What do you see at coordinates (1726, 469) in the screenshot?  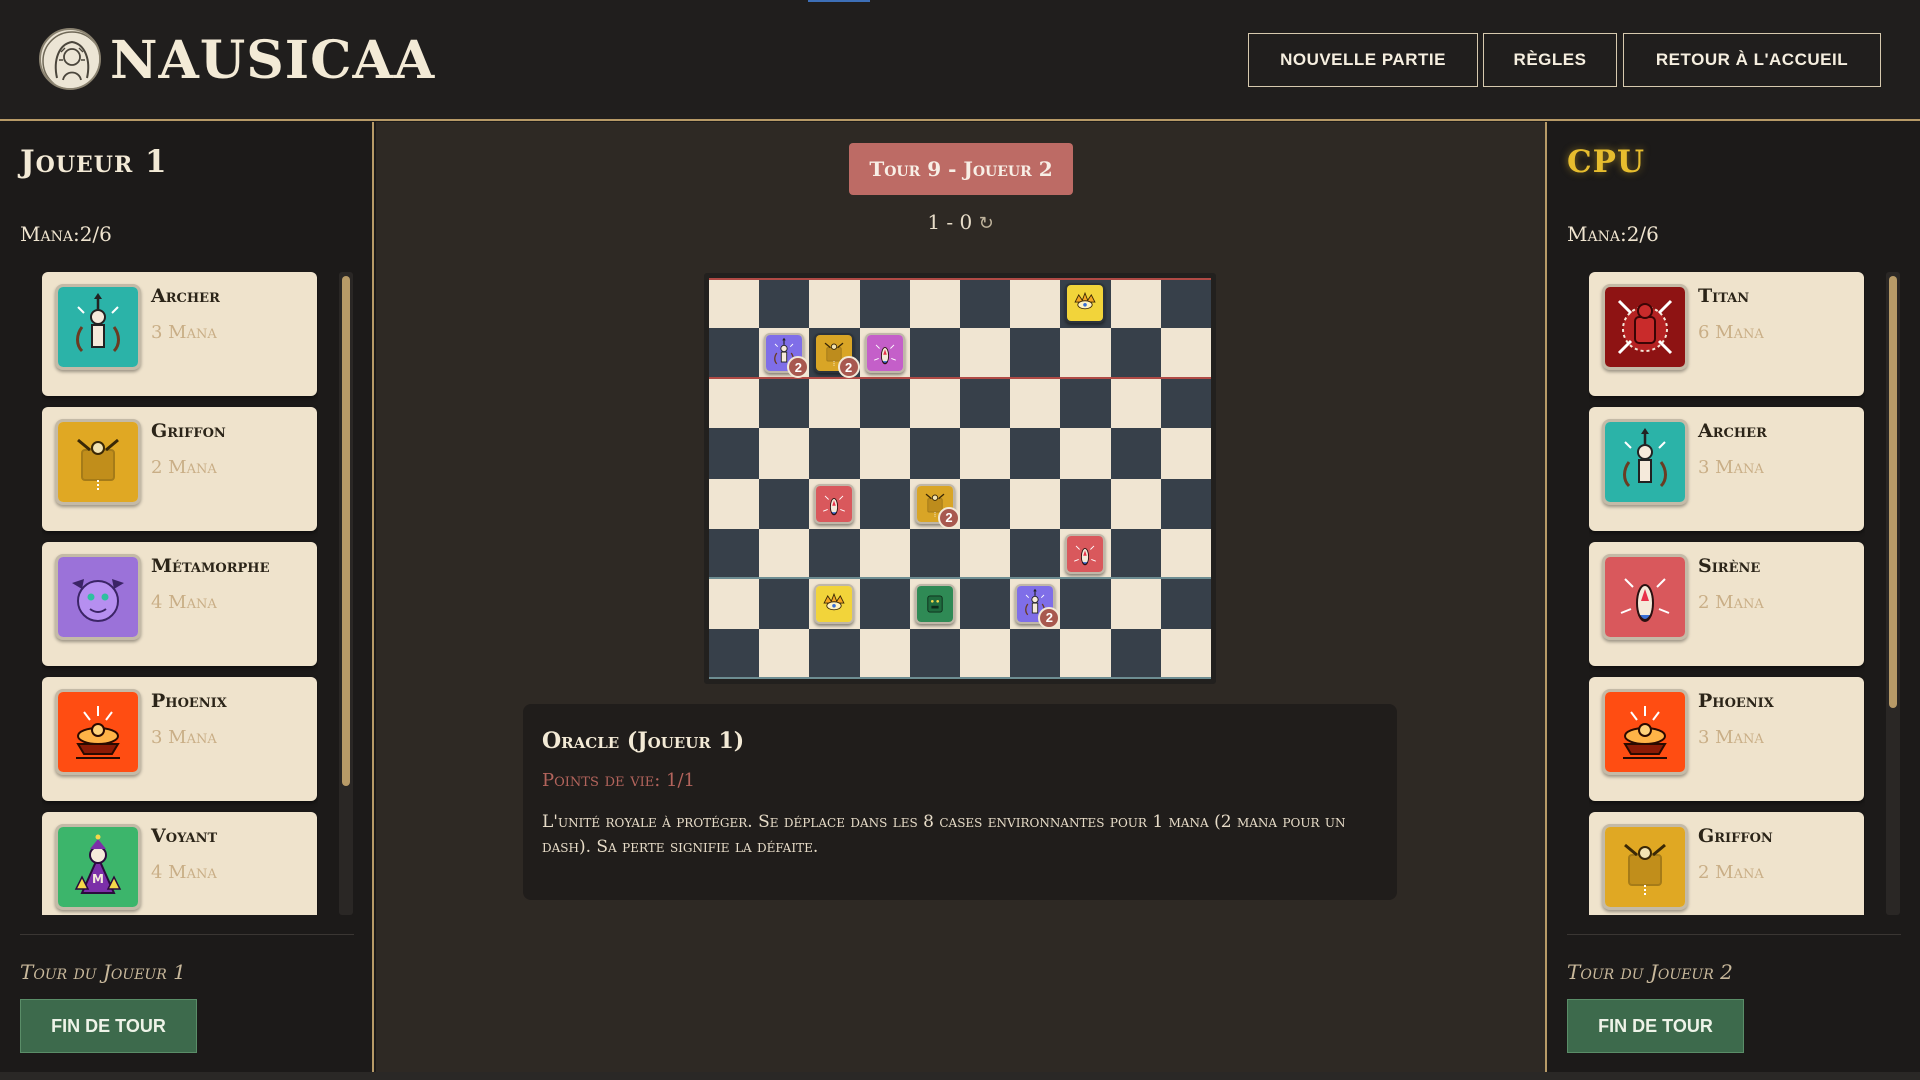 I see `player2-card-archer: Archer 3 Mana` at bounding box center [1726, 469].